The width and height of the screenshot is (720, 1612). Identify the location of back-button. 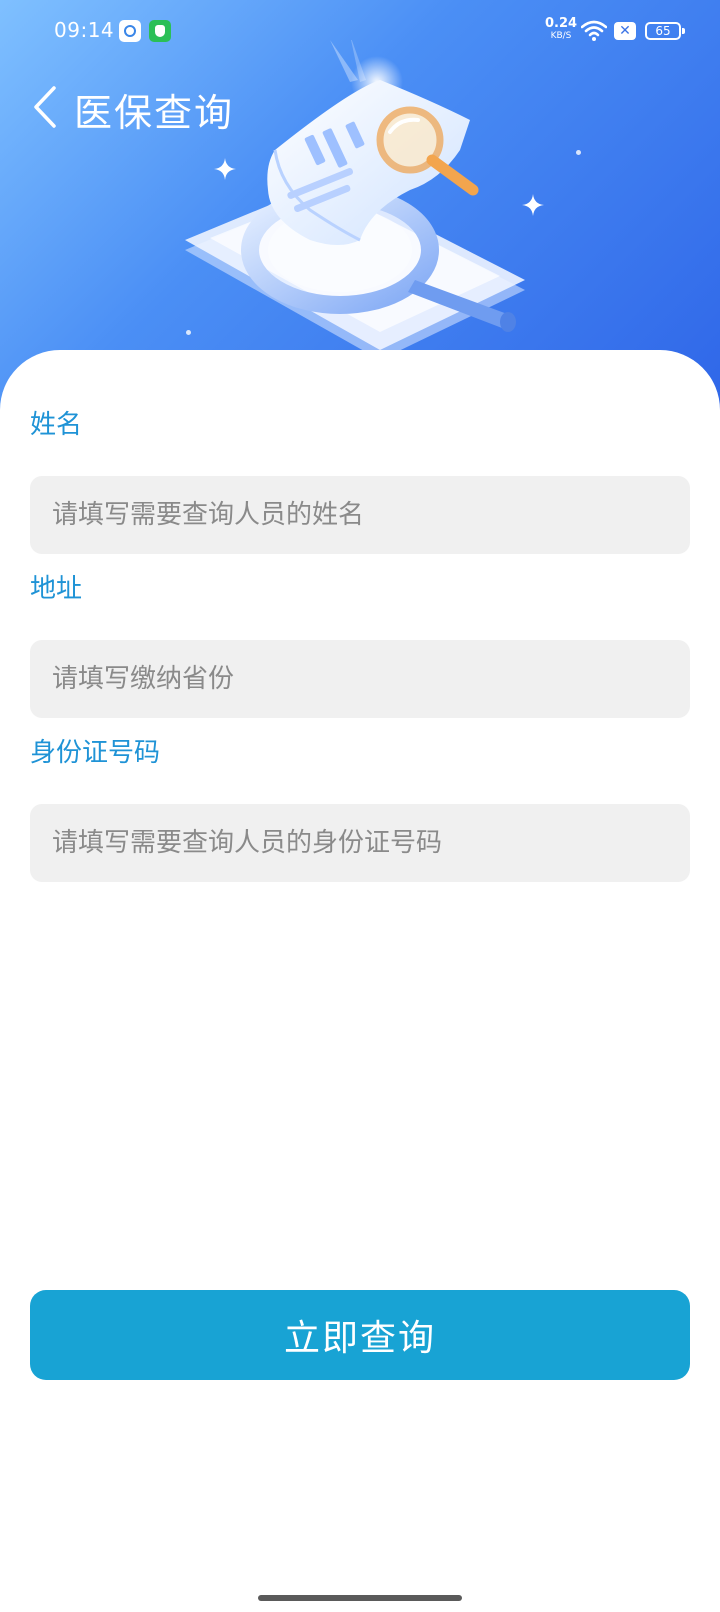
(48, 107).